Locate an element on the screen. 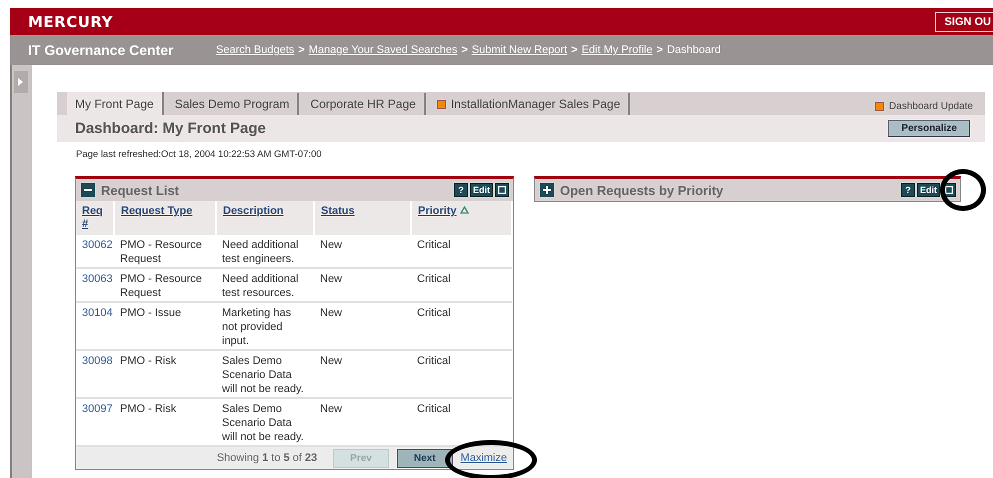 Image resolution: width=993 pixels, height=478 pixels. maximize-icon is located at coordinates (502, 190).